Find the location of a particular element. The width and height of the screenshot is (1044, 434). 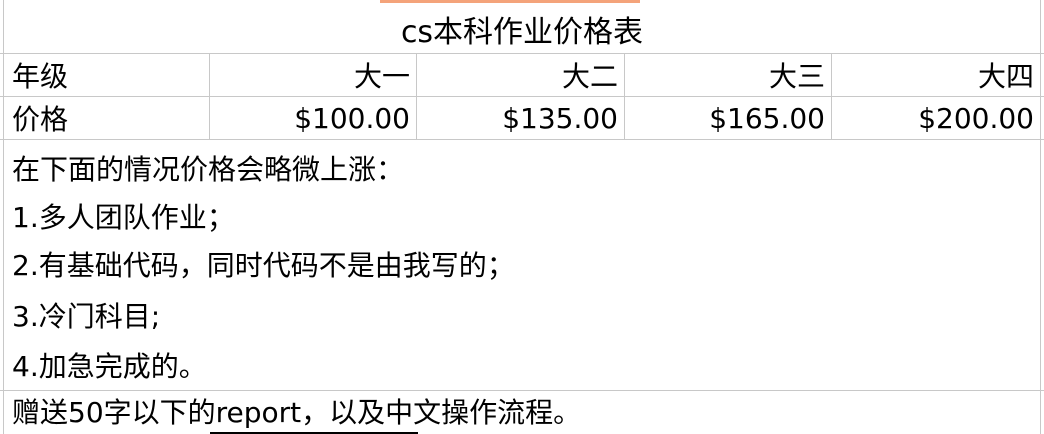

note-line: 3.冷门科目; is located at coordinates (522, 315).